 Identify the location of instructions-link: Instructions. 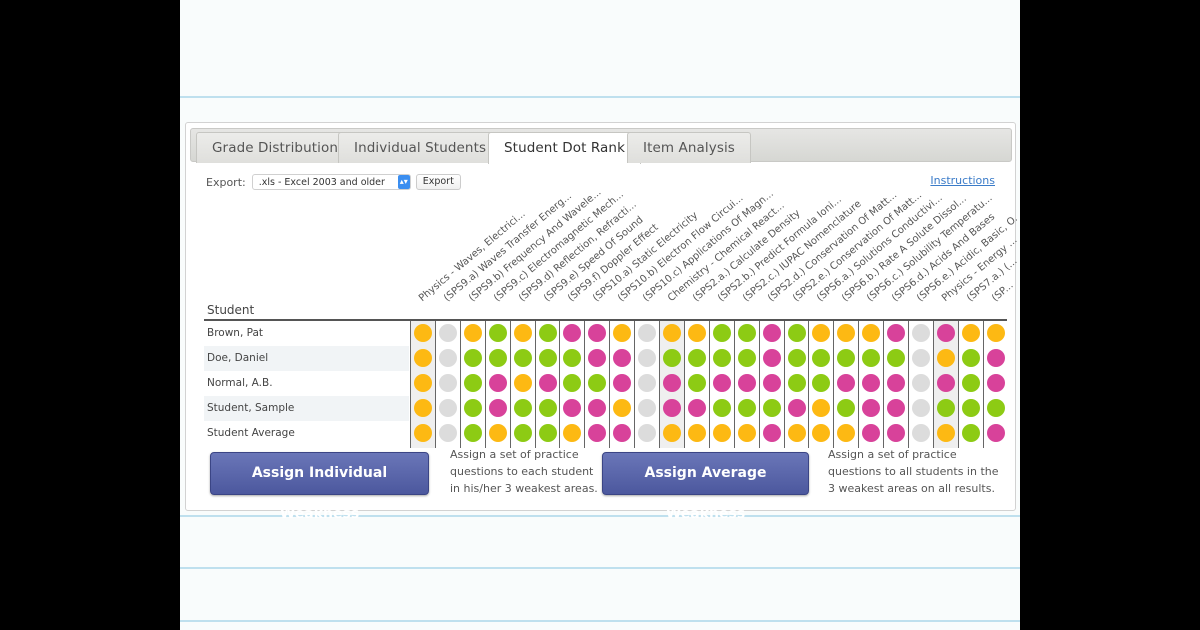
(962, 180).